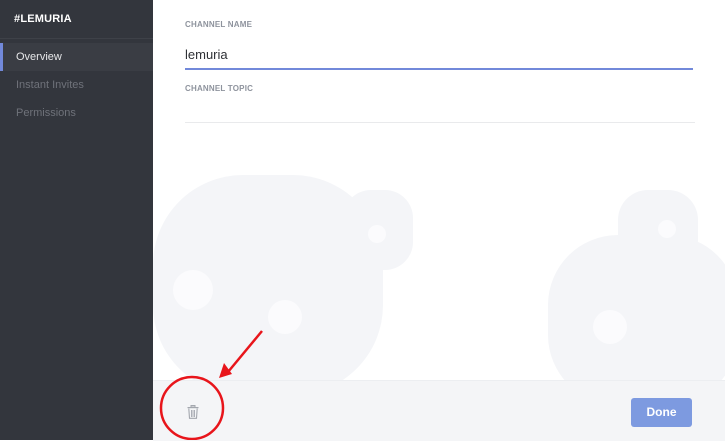  I want to click on trash-icon, so click(193, 412).